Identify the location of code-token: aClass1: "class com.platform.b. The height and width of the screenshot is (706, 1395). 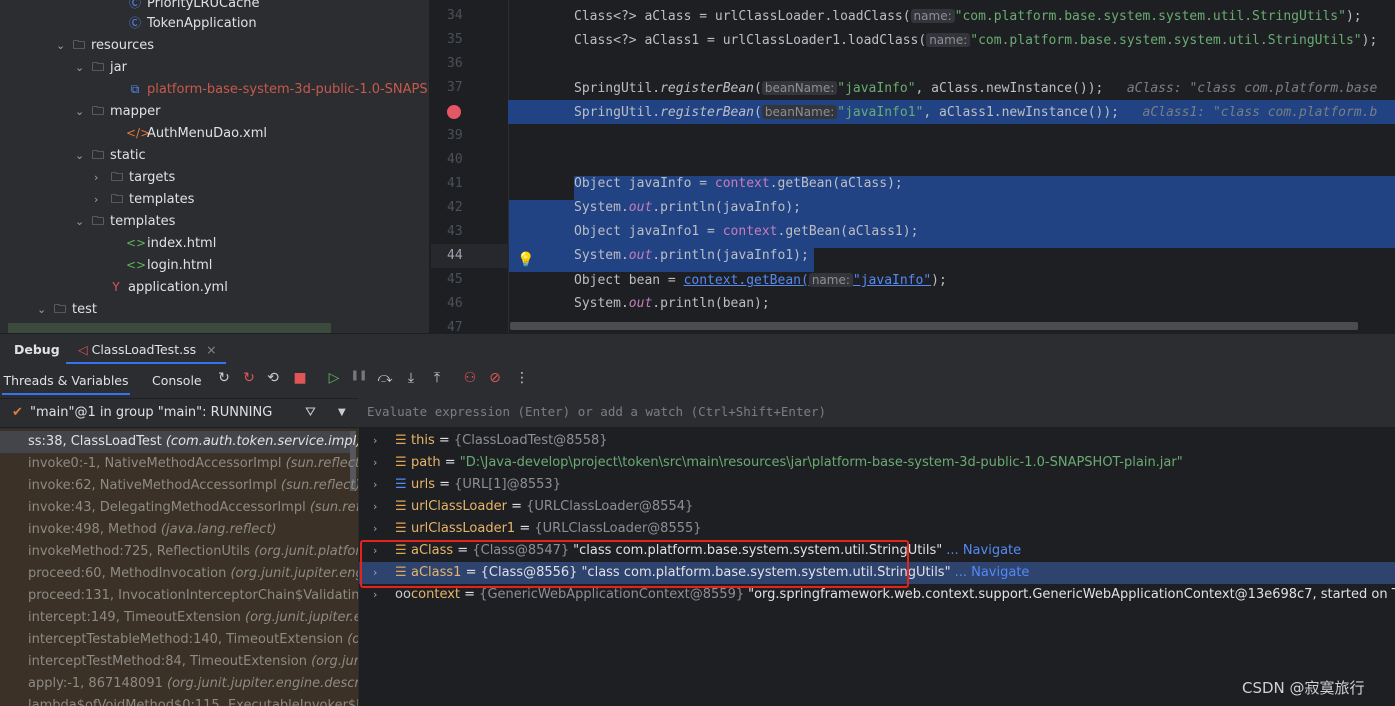
(1260, 112).